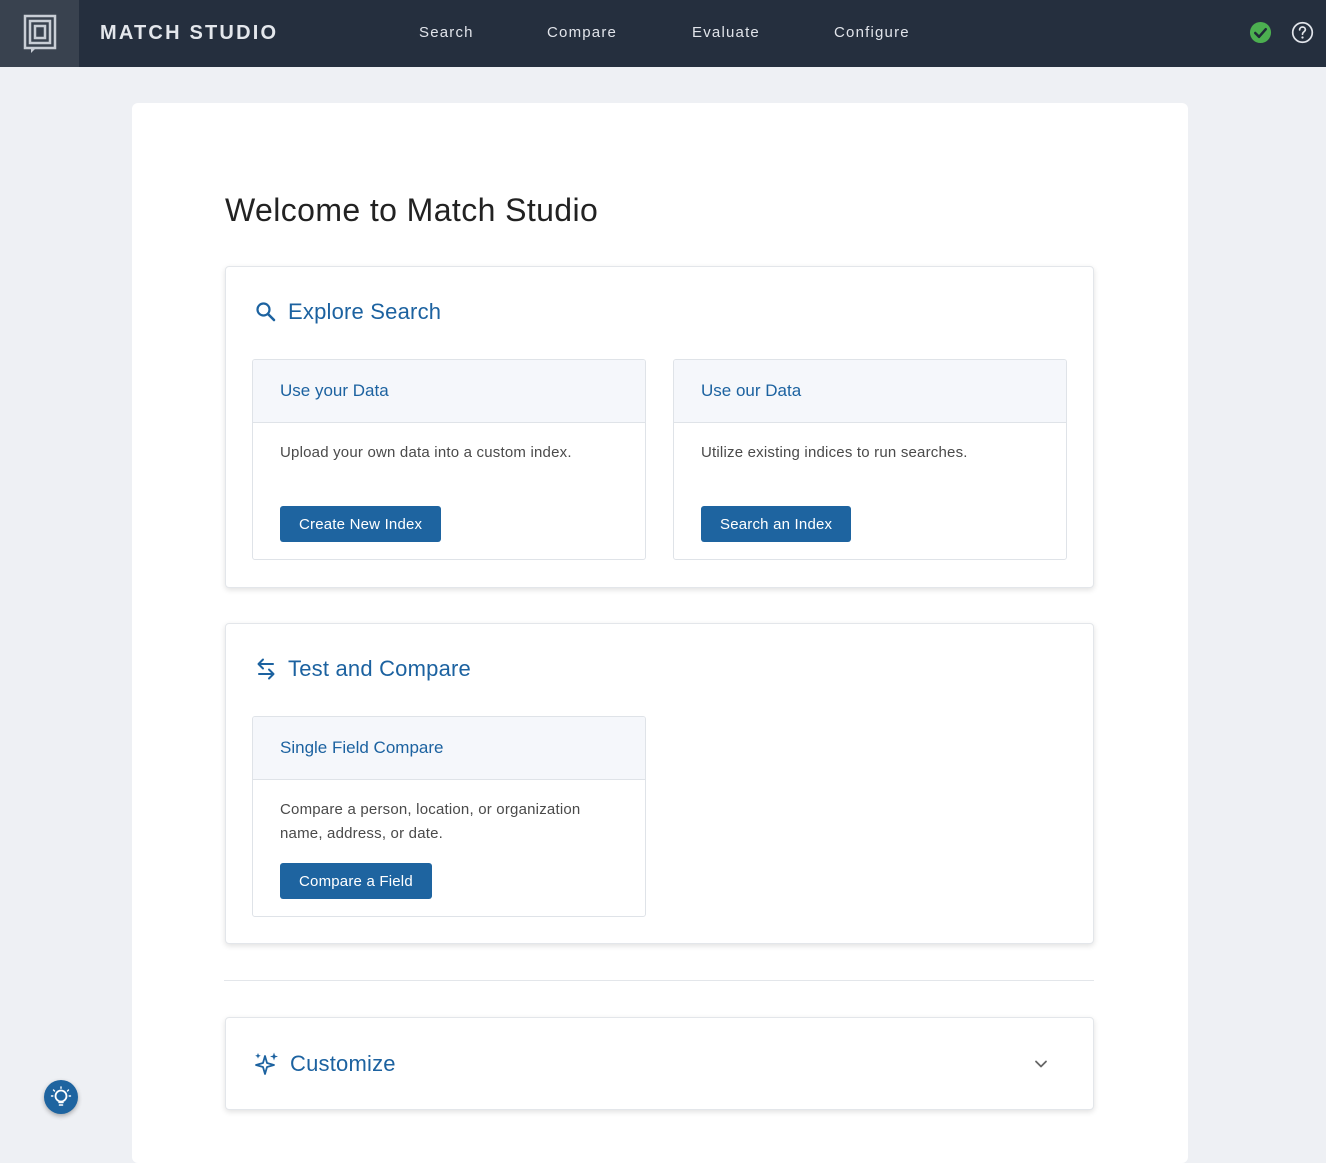 Image resolution: width=1326 pixels, height=1163 pixels. Describe the element at coordinates (266, 669) in the screenshot. I see `swap-arrows-icon` at that location.